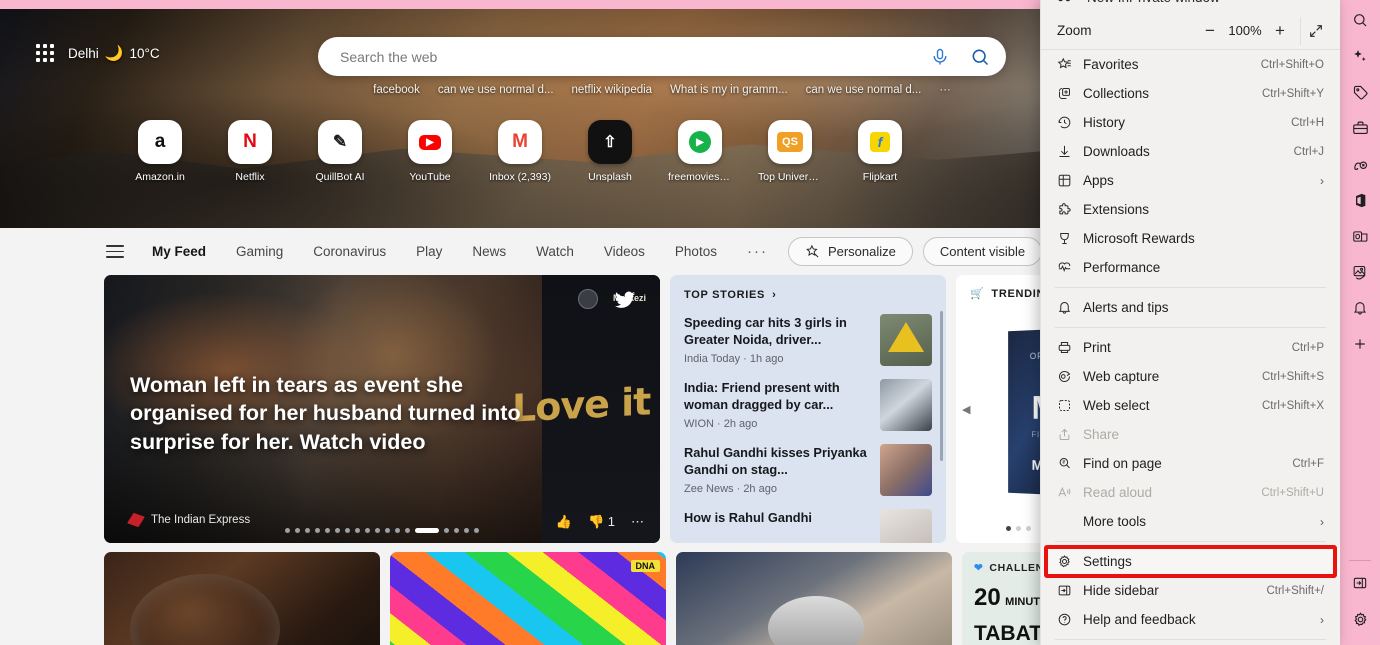 The height and width of the screenshot is (645, 1380). I want to click on sidebar-settings, so click(1360, 619).